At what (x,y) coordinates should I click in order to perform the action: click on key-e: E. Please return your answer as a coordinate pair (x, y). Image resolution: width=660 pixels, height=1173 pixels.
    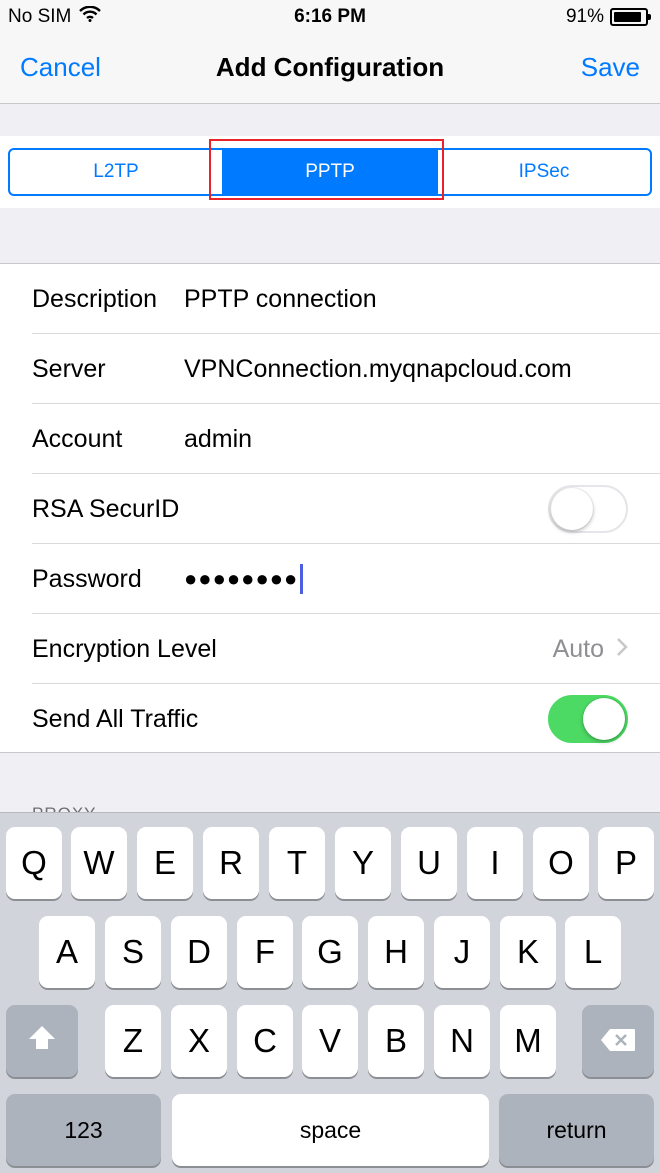
    Looking at the image, I should click on (165, 863).